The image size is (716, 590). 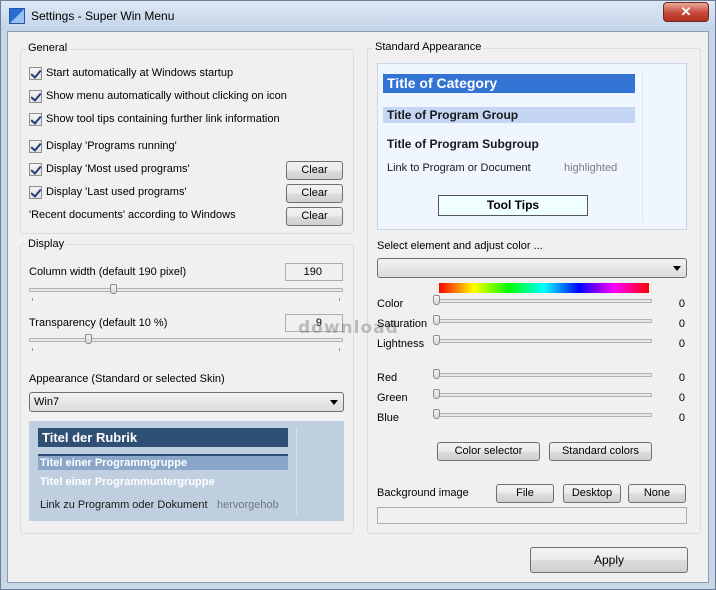 I want to click on column-width-slider-thumb, so click(x=113, y=289).